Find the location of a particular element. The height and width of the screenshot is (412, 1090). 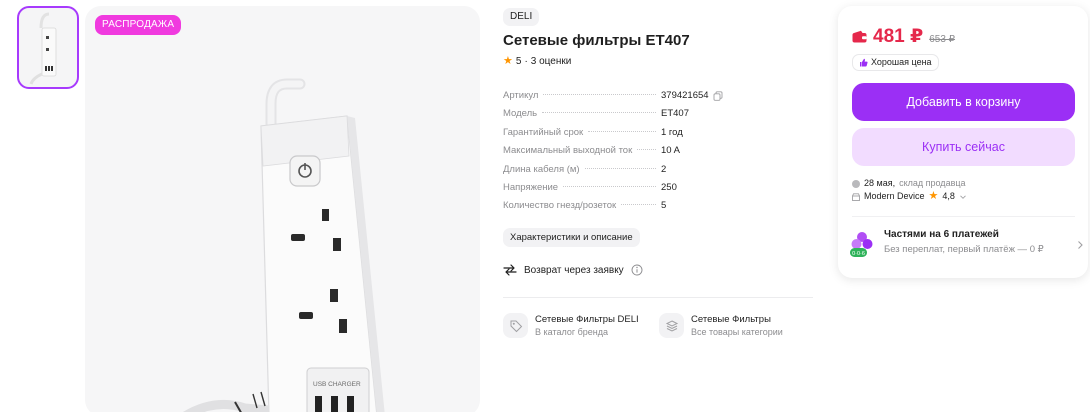

info-icon is located at coordinates (637, 270).